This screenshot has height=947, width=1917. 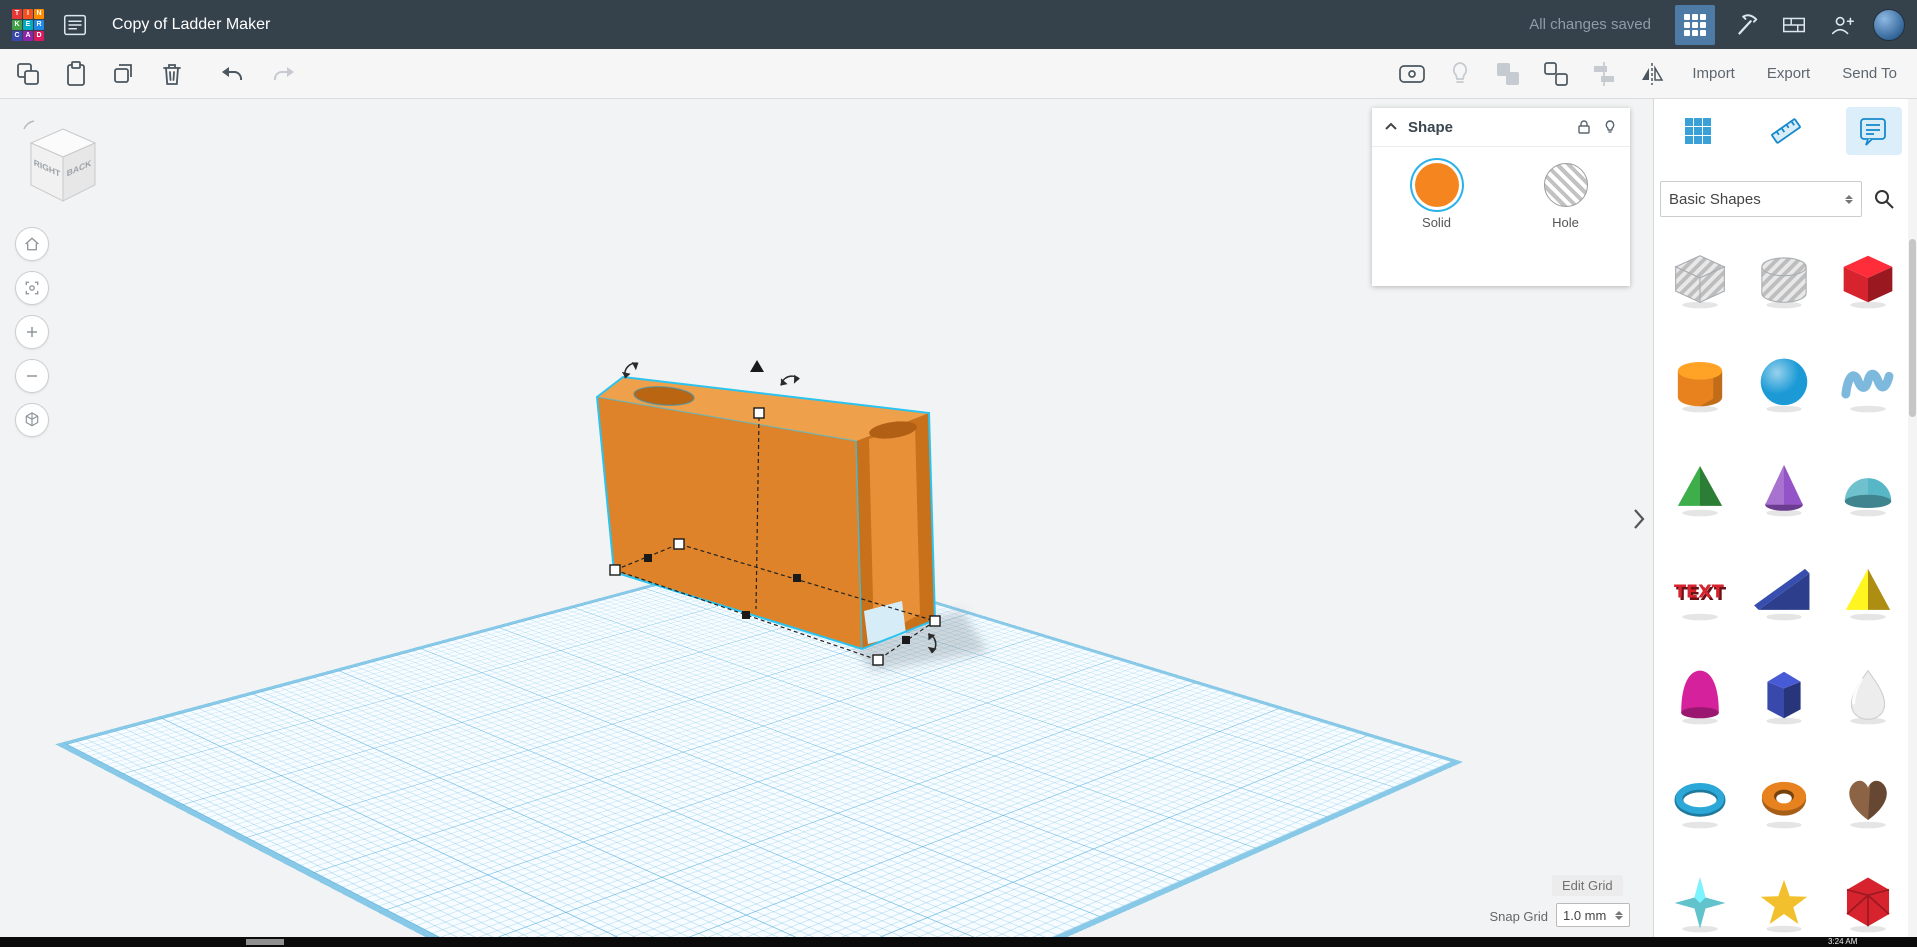 What do you see at coordinates (1784, 695) in the screenshot?
I see `shape-polygon` at bounding box center [1784, 695].